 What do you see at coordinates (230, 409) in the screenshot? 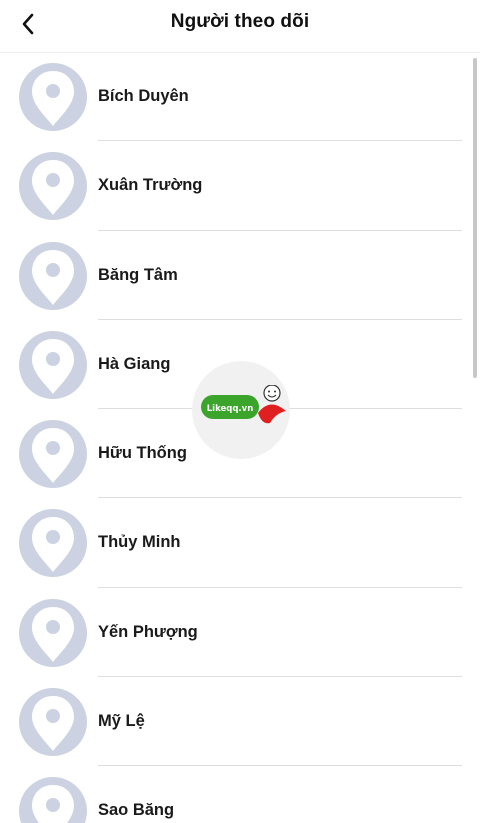
I see `svg-text: Likeqq.vn` at bounding box center [230, 409].